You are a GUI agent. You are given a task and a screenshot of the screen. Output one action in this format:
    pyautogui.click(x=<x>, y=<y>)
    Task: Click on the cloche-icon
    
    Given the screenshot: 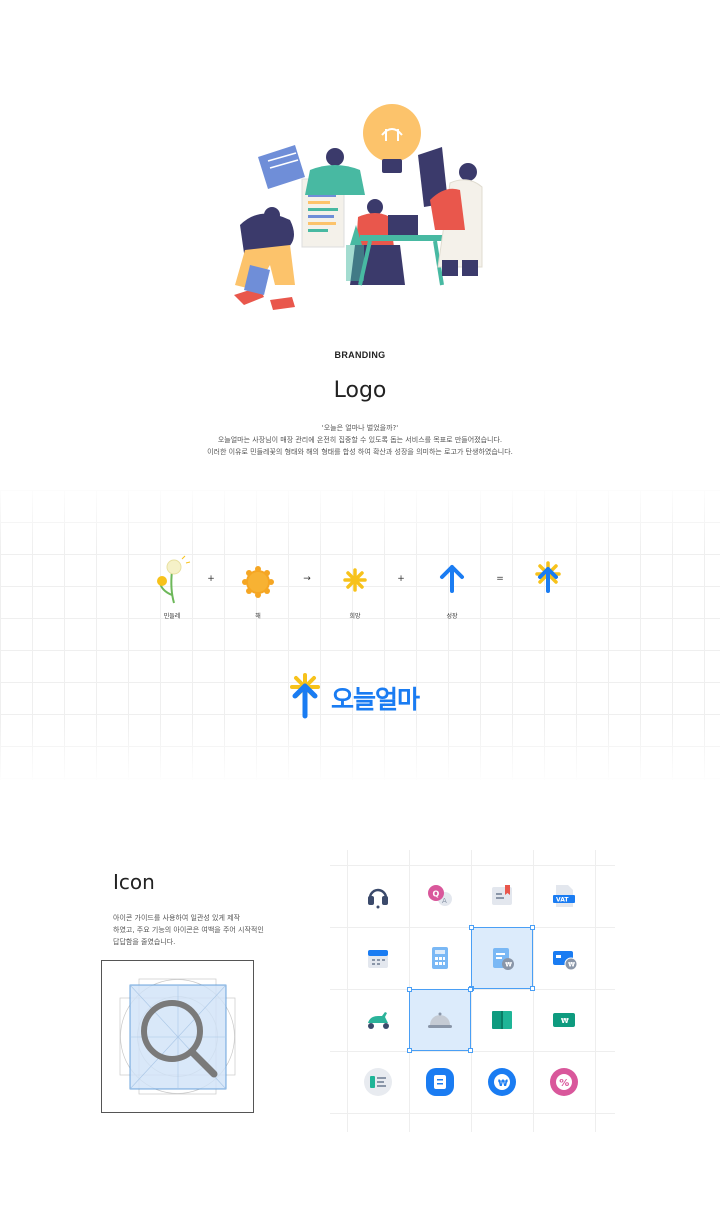 What is the action you would take?
    pyautogui.click(x=440, y=1020)
    